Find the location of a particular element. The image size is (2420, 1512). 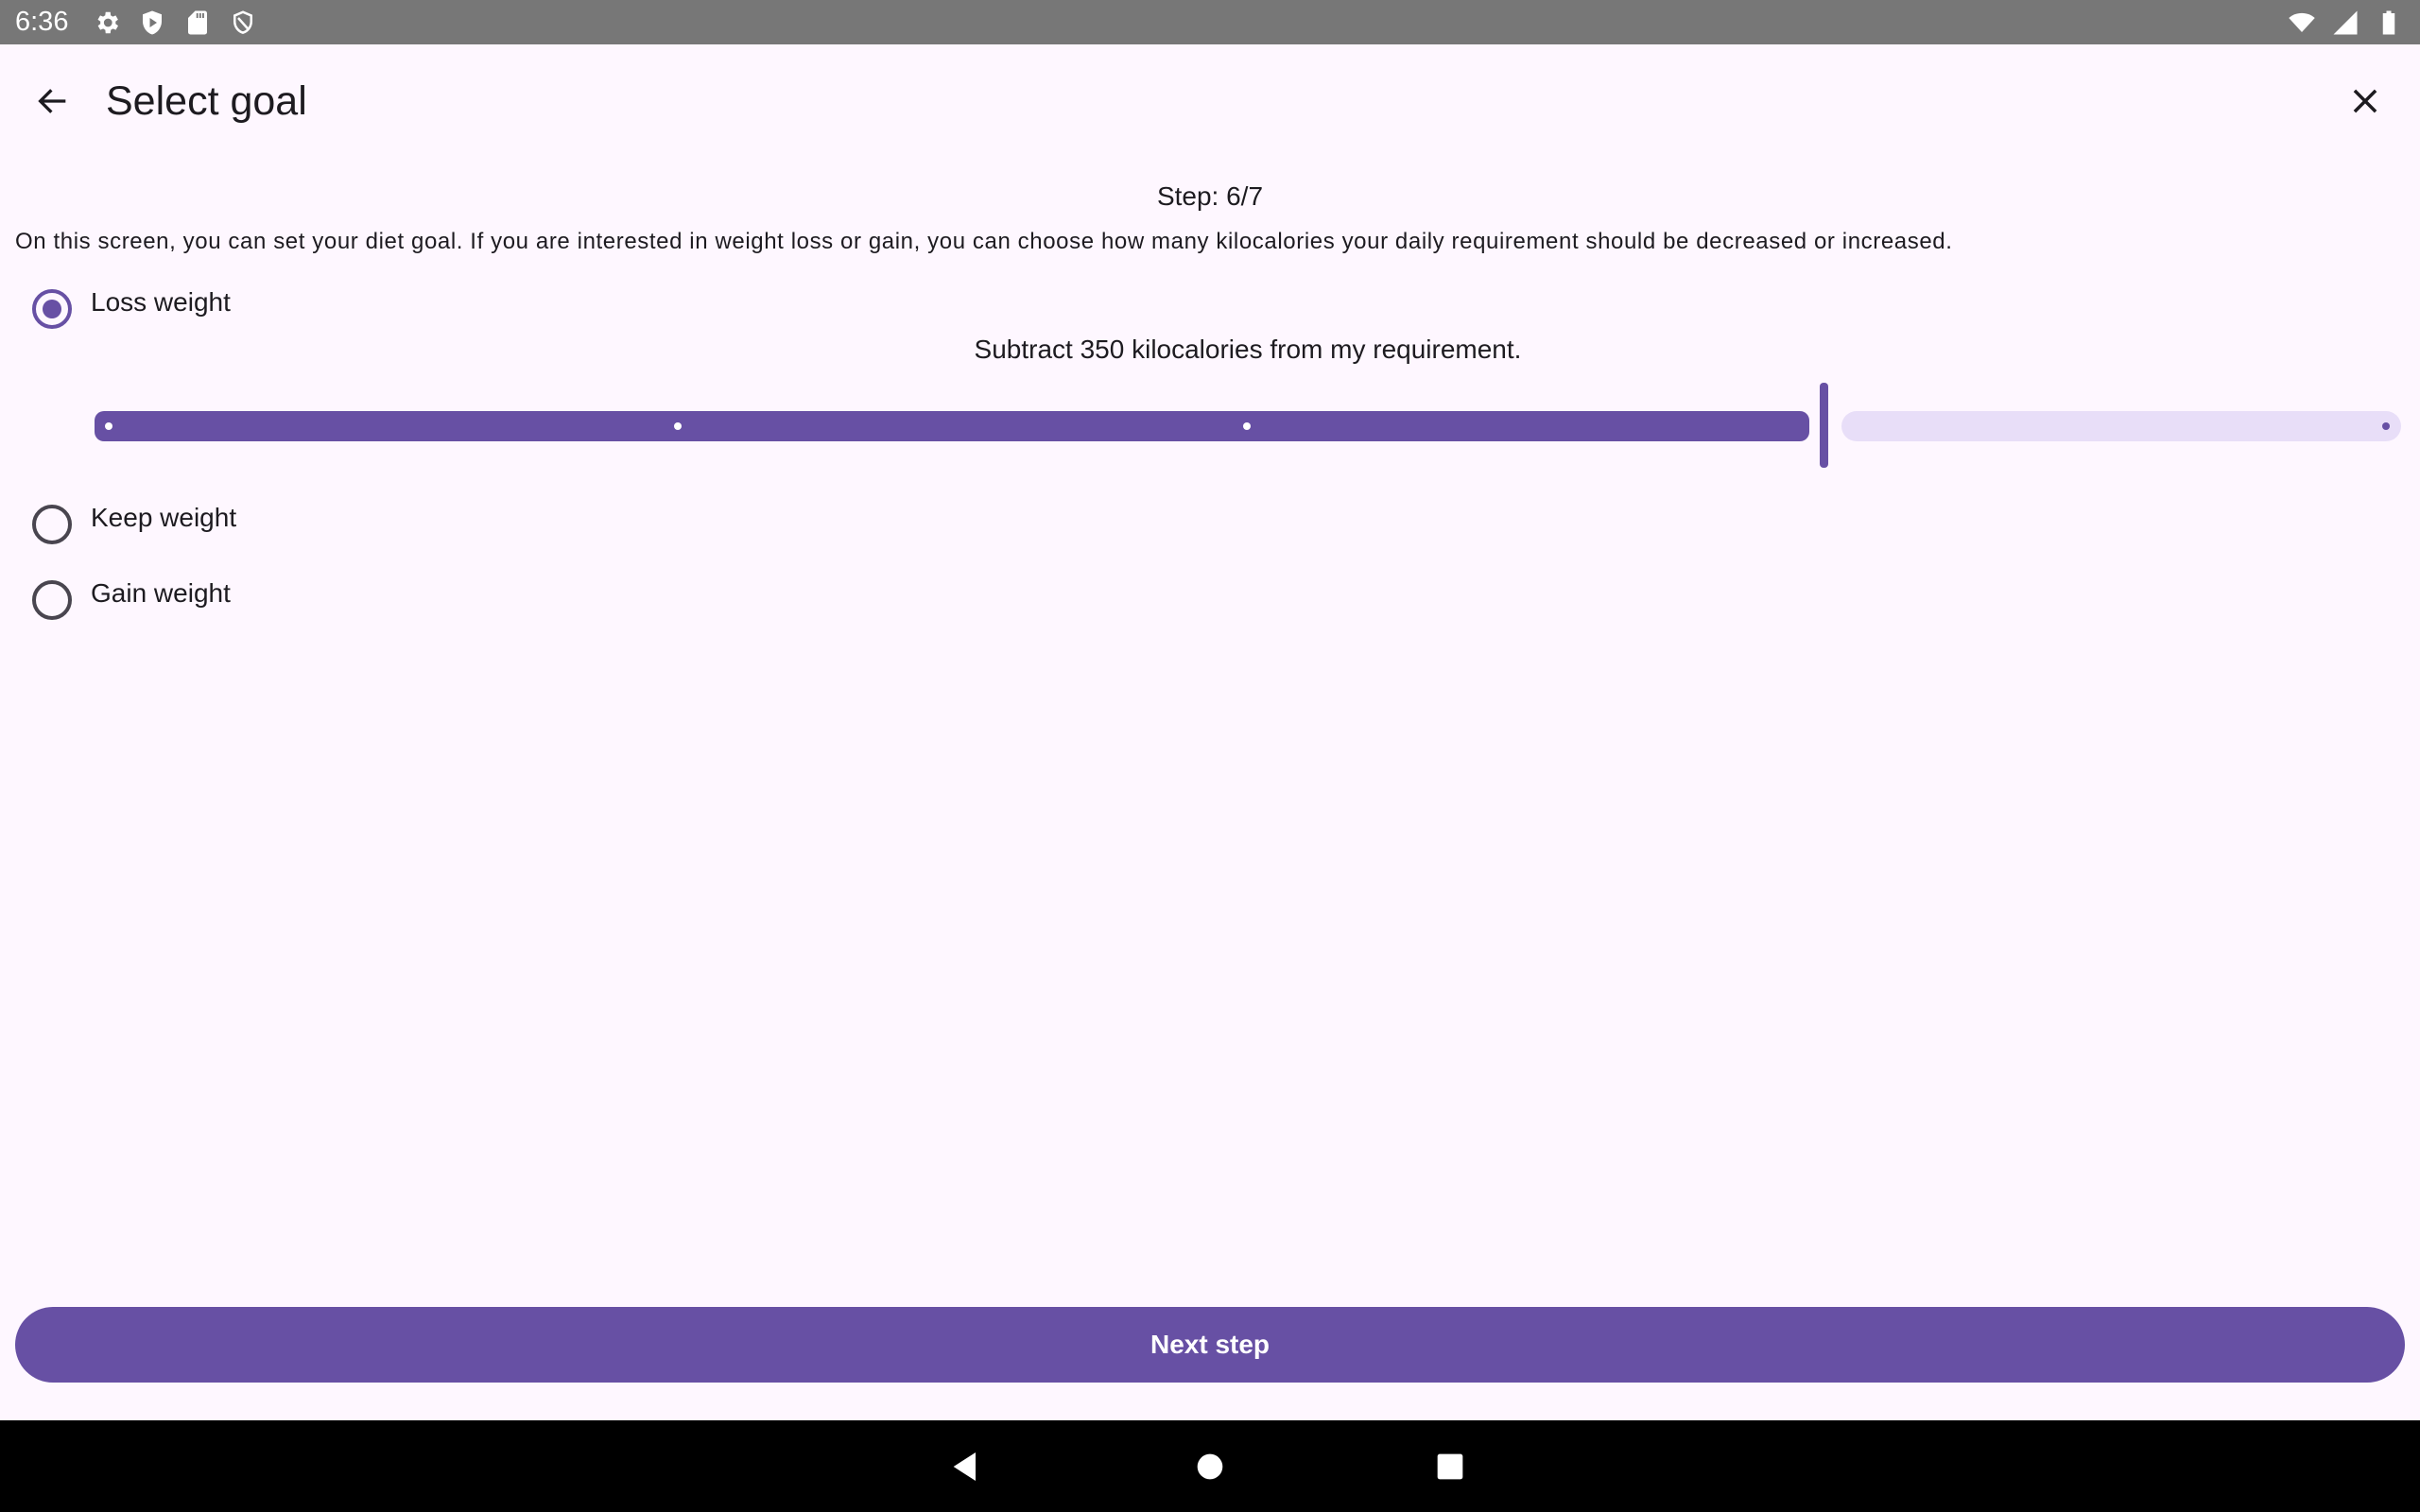

shield-icon is located at coordinates (243, 23).